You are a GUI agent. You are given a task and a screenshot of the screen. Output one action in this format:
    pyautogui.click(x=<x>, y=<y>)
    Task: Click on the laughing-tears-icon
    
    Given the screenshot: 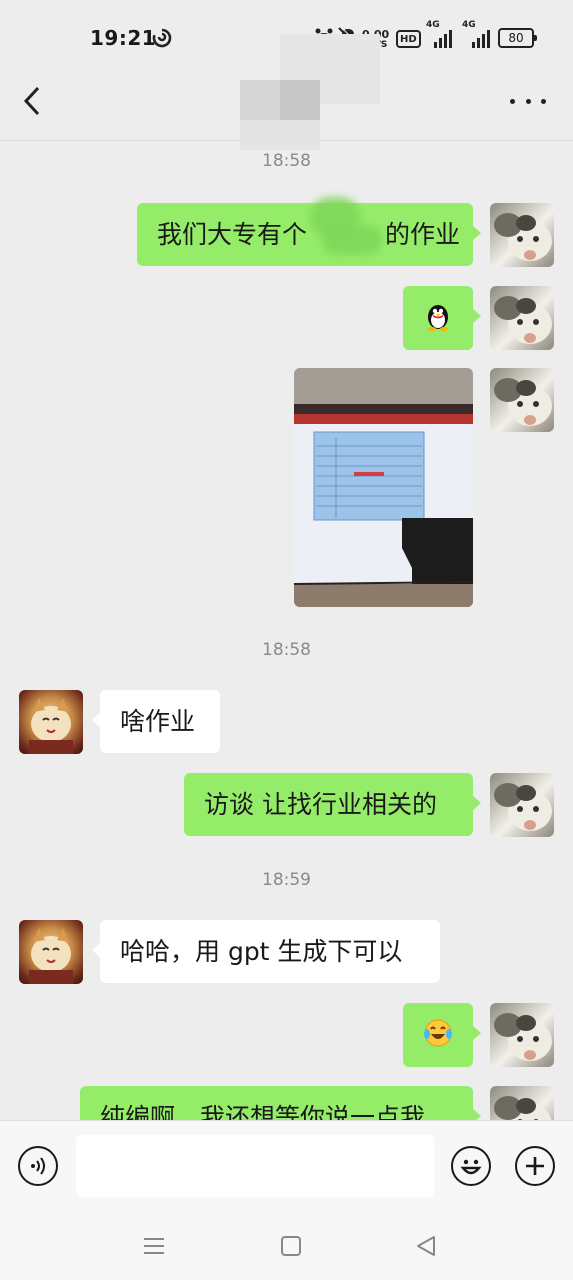 What is the action you would take?
    pyautogui.click(x=438, y=1035)
    